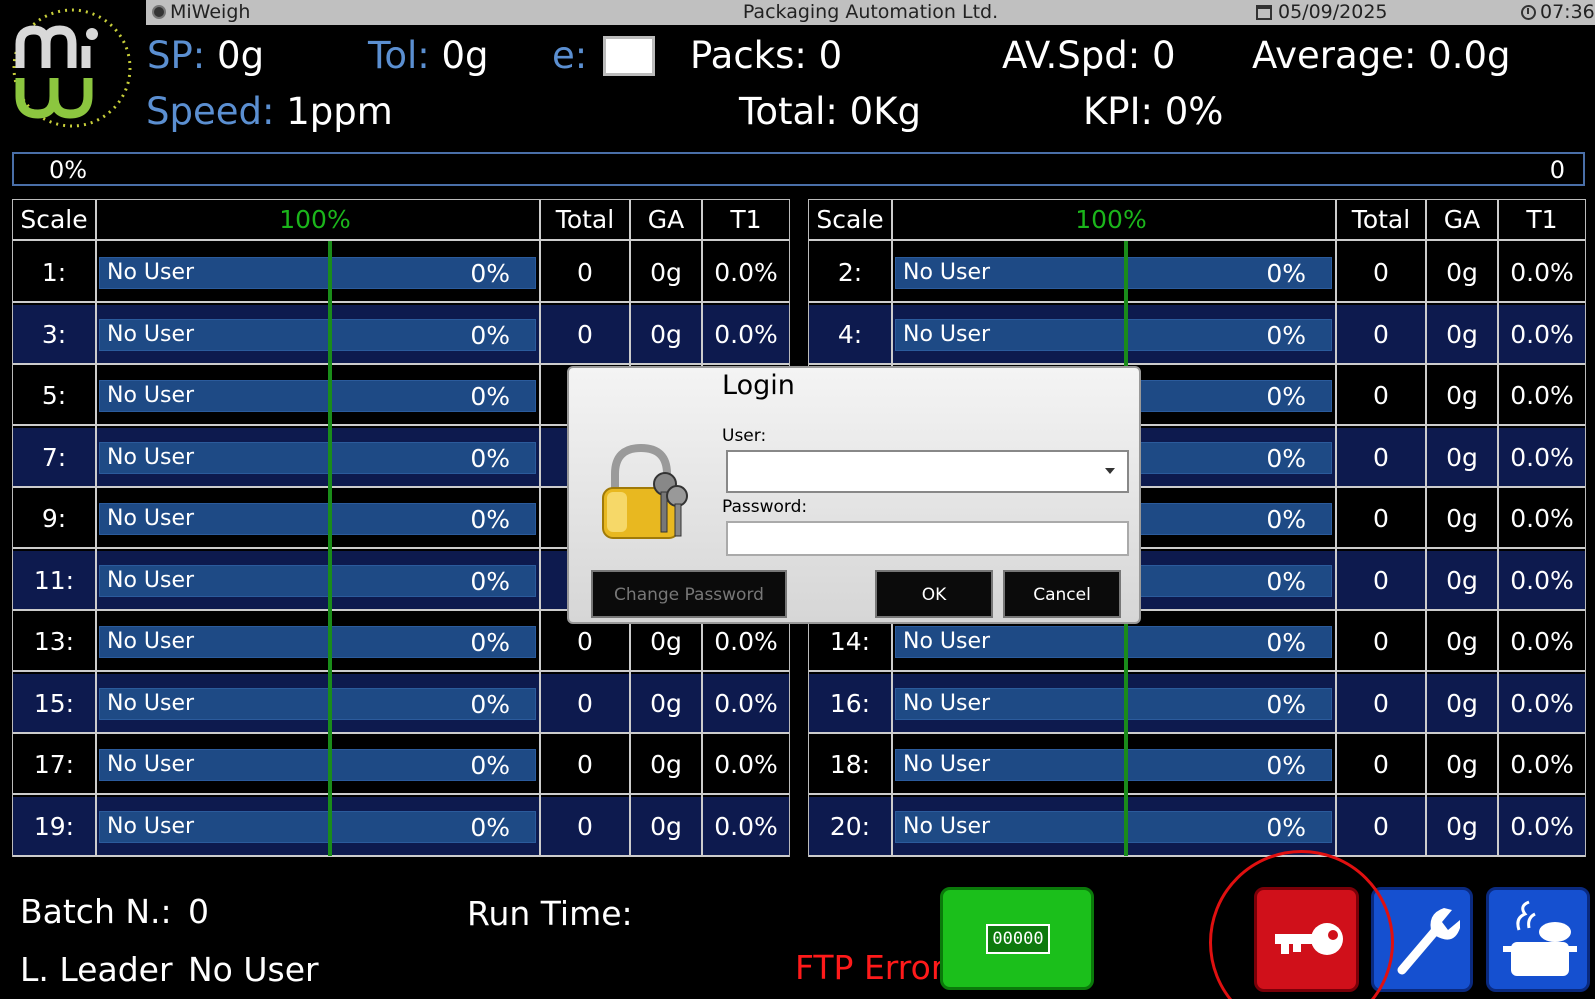 The image size is (1595, 999). I want to click on date-display: 05/09/2025, so click(1322, 12).